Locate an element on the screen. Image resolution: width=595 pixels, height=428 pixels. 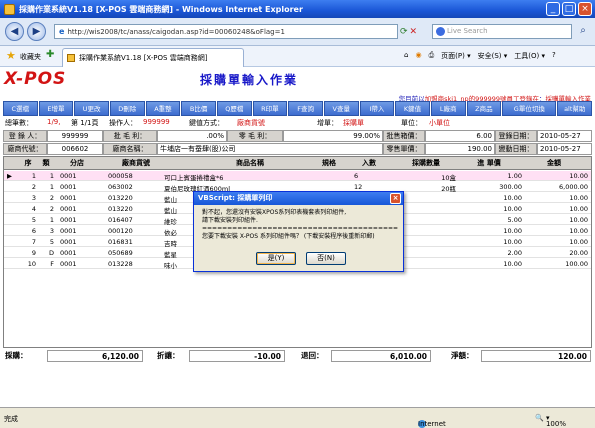
favorites-star-icon: ★ is located at coordinates (11, 55).